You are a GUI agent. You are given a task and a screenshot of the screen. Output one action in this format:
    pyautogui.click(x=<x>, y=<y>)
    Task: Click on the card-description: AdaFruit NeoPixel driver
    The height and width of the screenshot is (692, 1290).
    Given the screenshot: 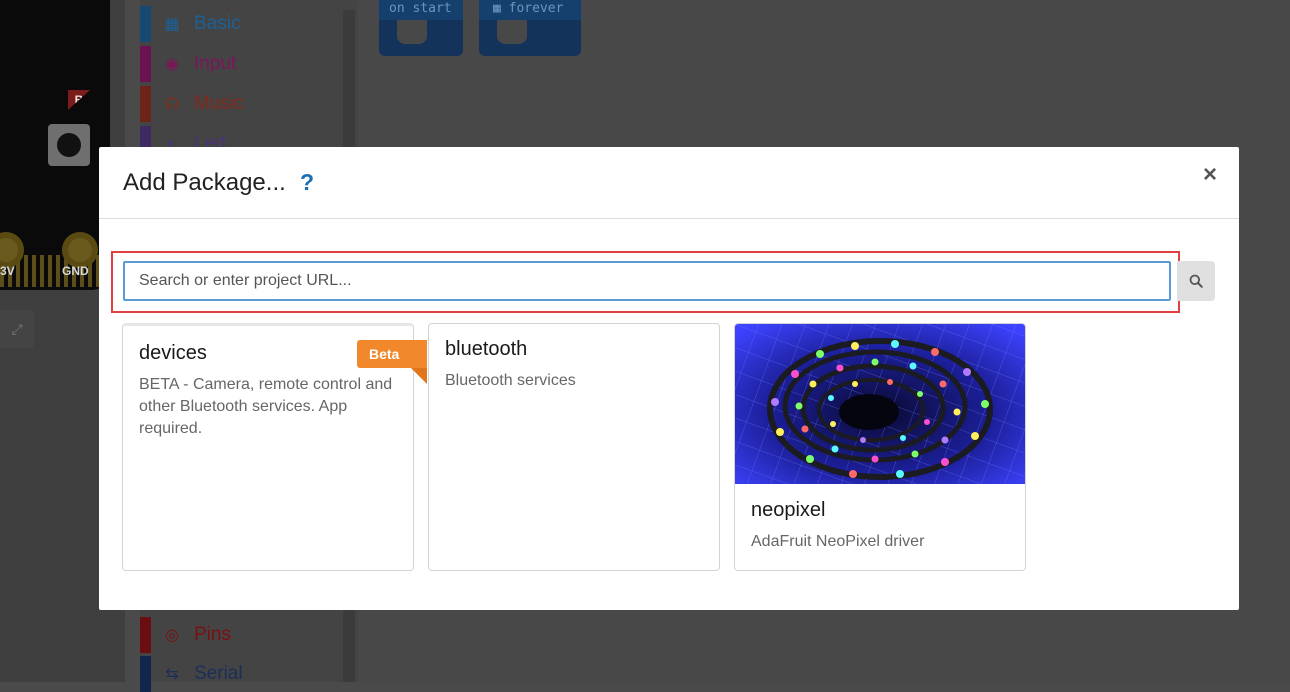 What is the action you would take?
    pyautogui.click(x=838, y=541)
    